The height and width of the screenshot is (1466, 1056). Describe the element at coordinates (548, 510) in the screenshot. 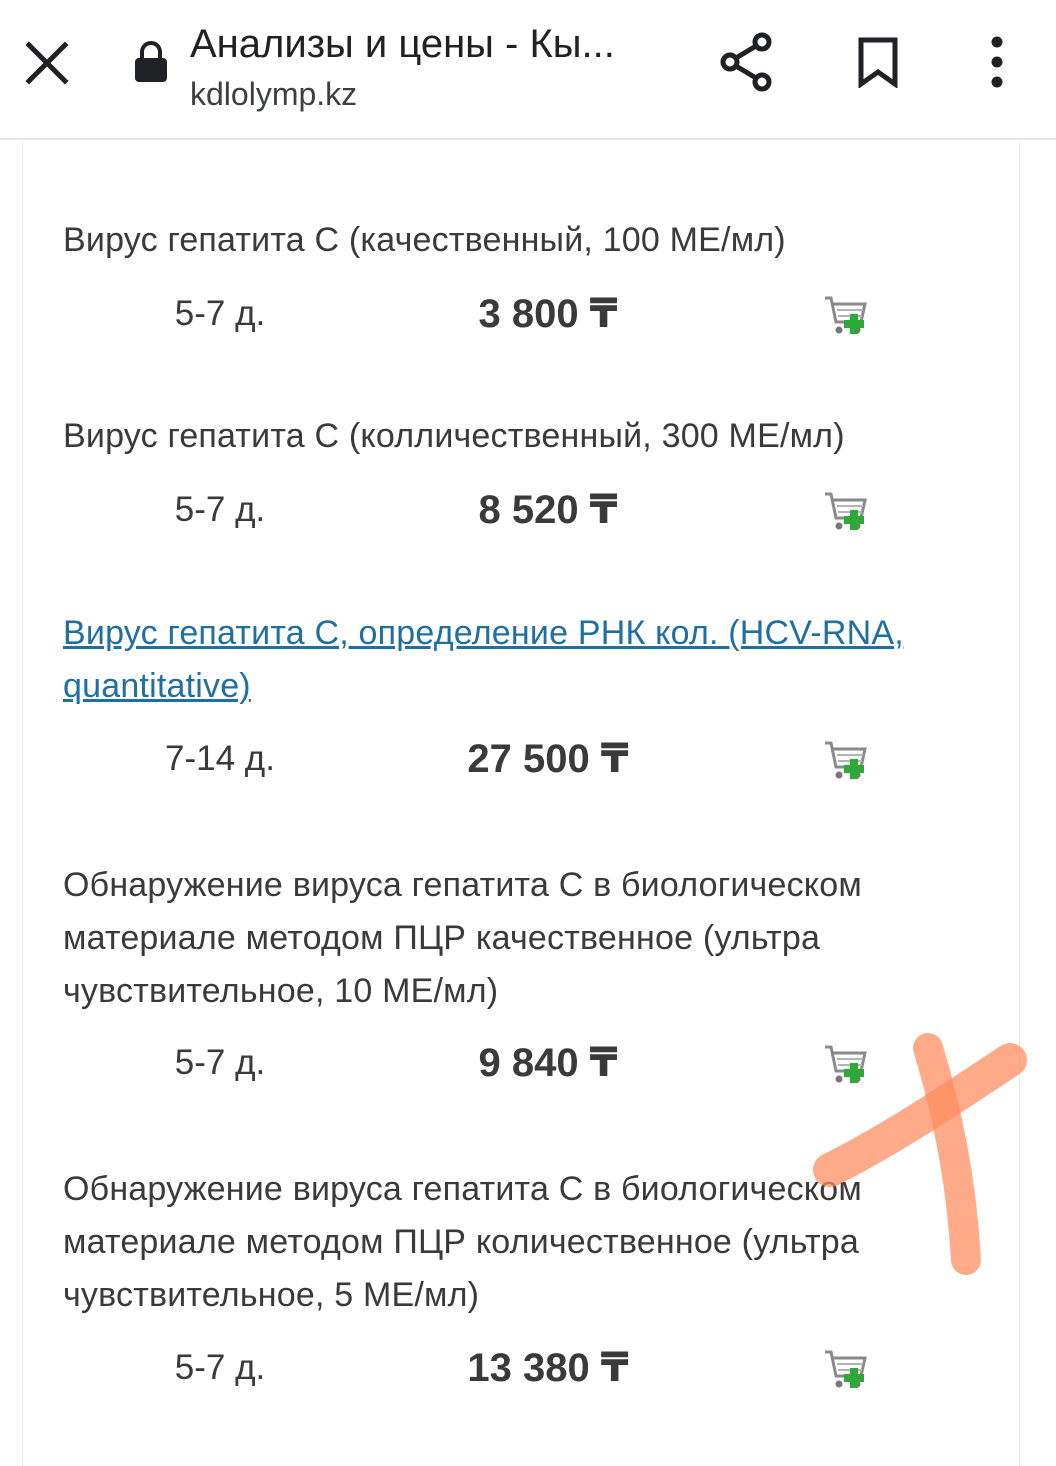

I see `test-price: 8 520 ₸` at that location.